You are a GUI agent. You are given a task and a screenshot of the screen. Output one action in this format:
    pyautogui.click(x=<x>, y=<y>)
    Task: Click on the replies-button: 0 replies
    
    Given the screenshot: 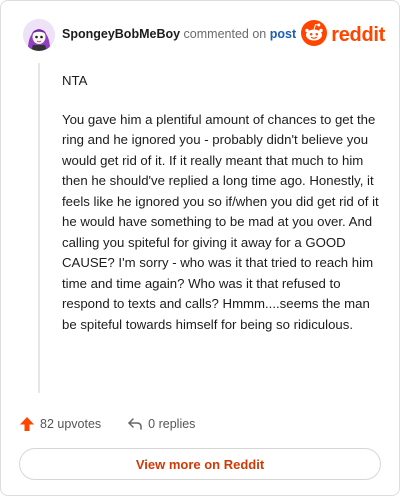 What is the action you would take?
    pyautogui.click(x=161, y=424)
    